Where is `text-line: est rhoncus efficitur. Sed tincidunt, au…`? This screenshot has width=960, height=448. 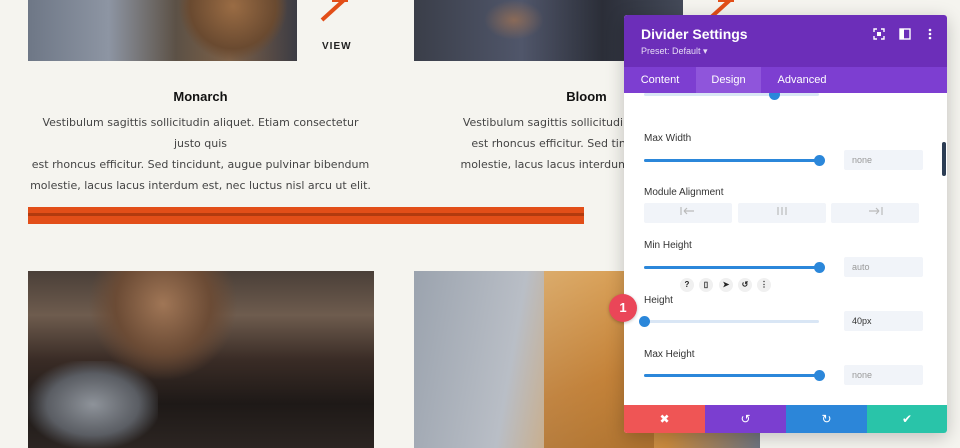
text-line: est rhoncus efficitur. Sed tincidunt, au… is located at coordinates (200, 164).